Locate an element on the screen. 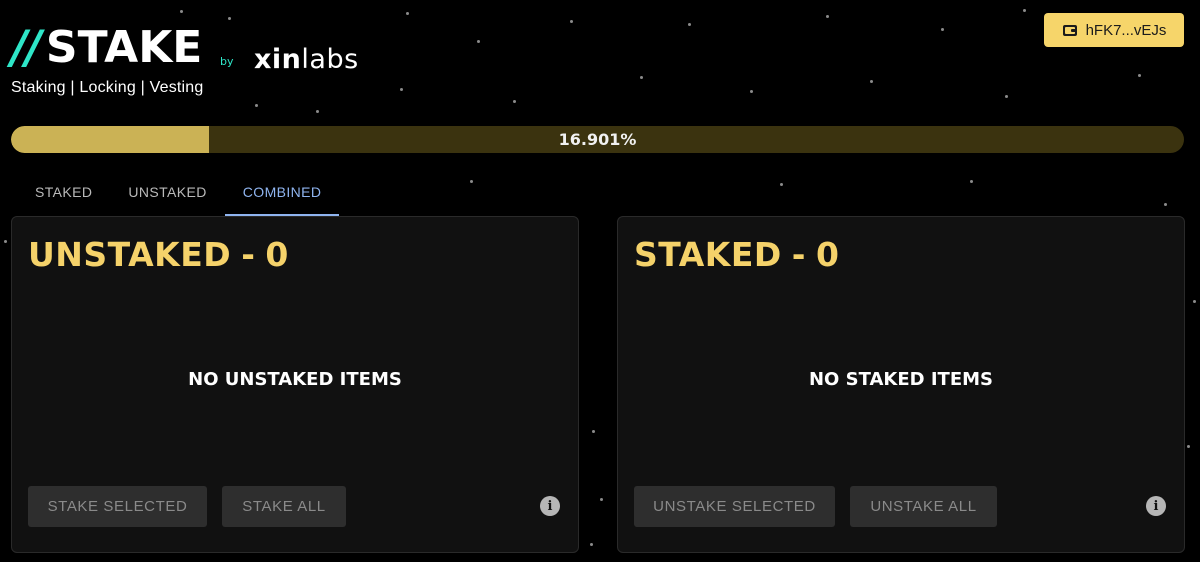  staked-count: 0 is located at coordinates (827, 254).